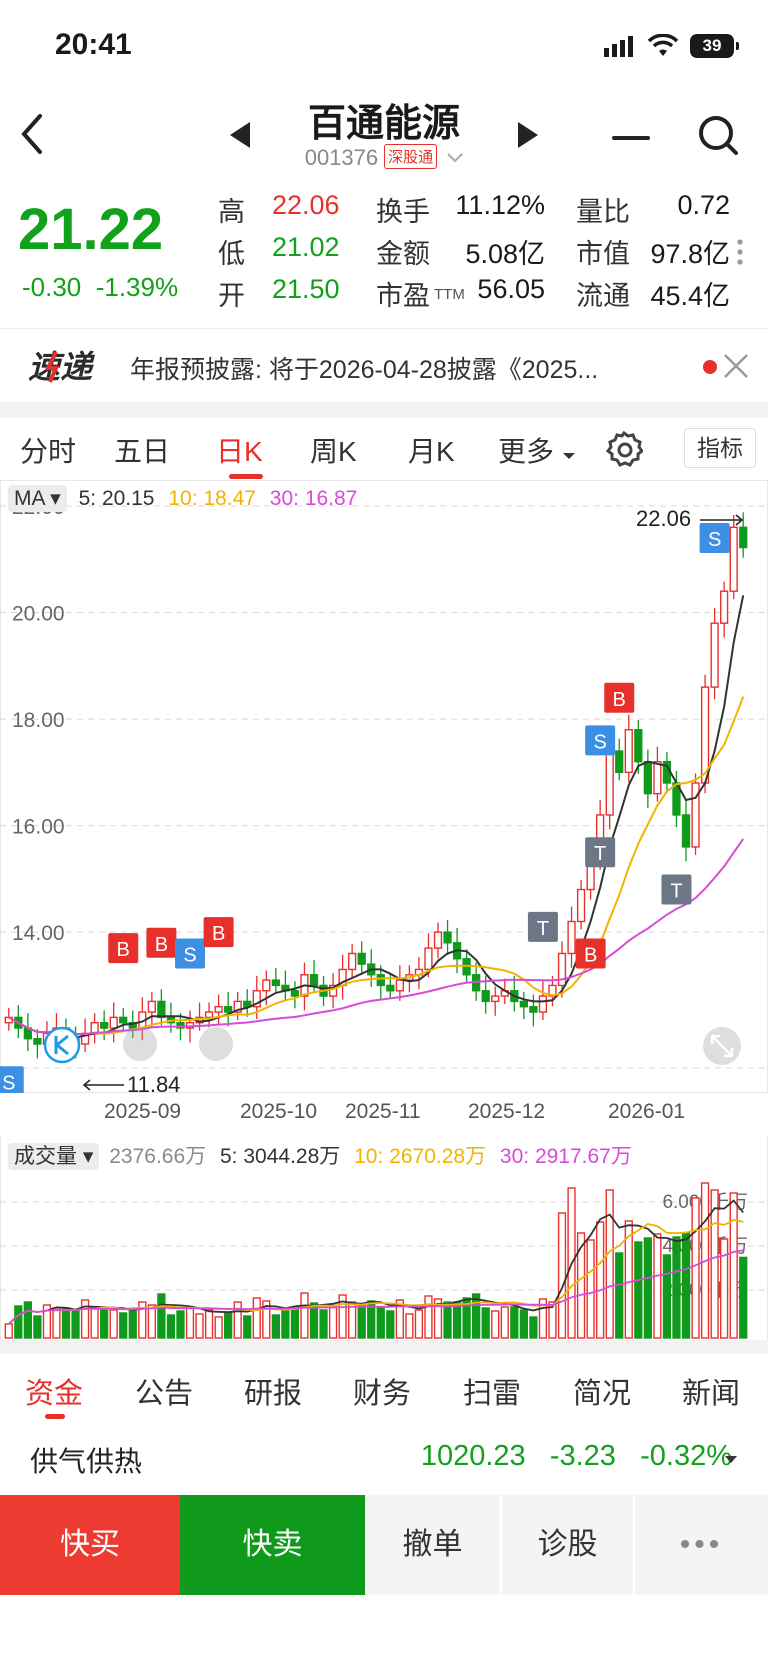 Image resolution: width=768 pixels, height=1663 pixels. I want to click on more-vertical-icon, so click(740, 254).